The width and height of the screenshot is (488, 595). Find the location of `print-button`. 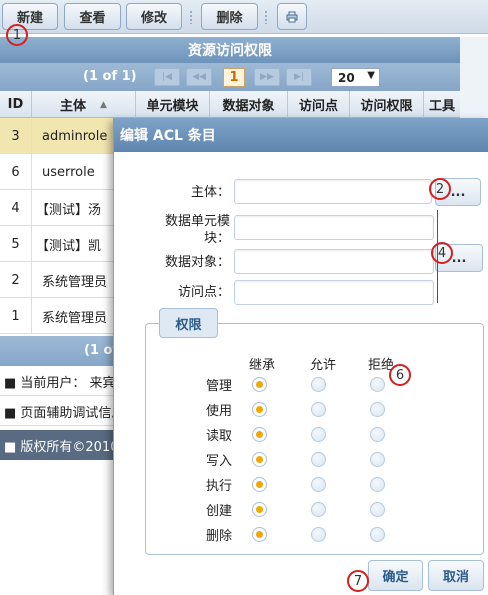

print-button is located at coordinates (292, 16).